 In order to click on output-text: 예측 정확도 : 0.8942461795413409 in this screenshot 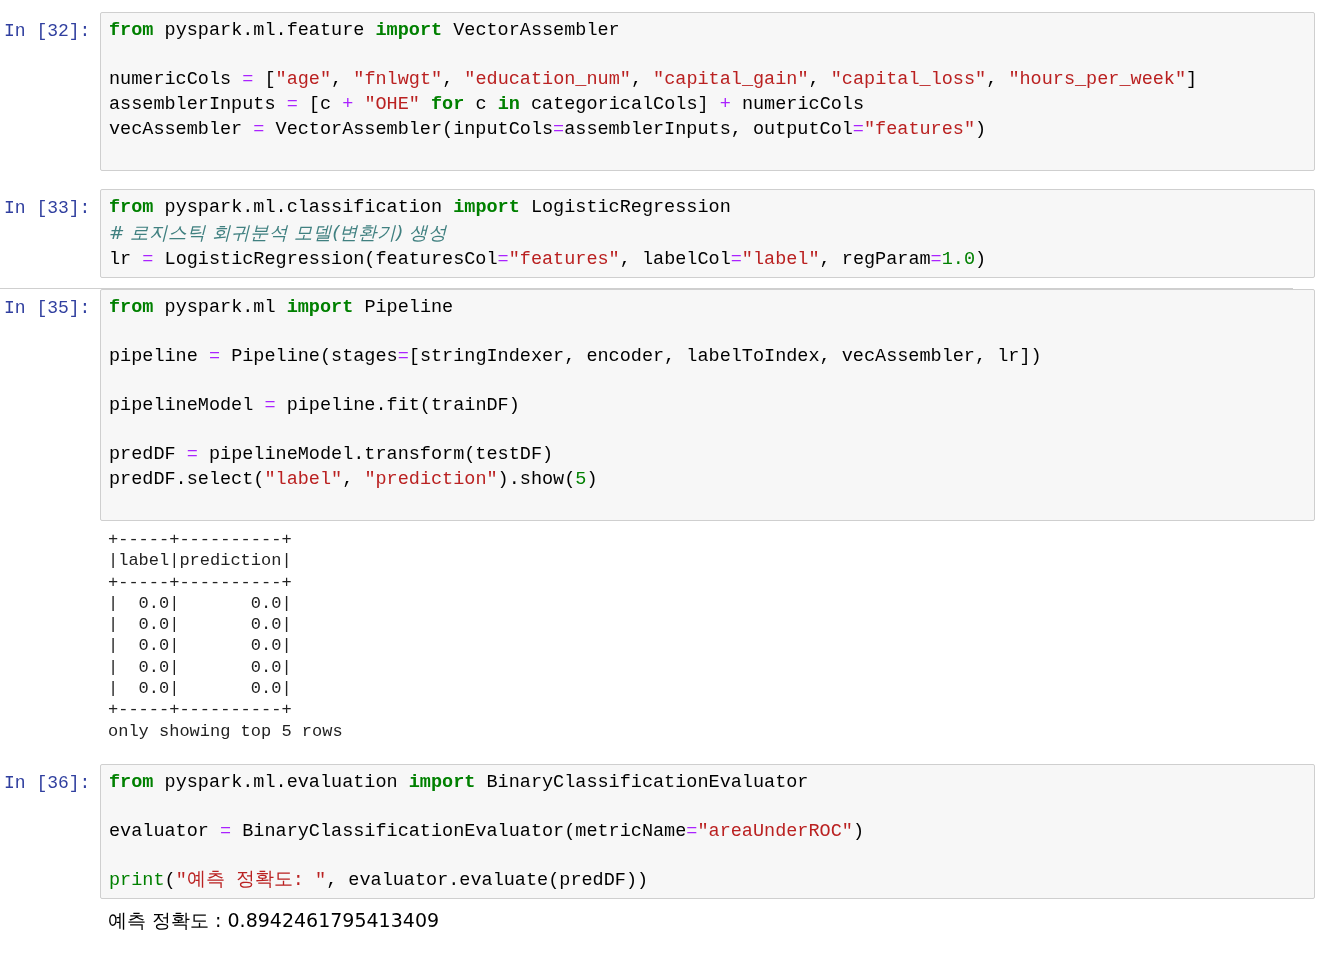, I will do `click(274, 920)`.